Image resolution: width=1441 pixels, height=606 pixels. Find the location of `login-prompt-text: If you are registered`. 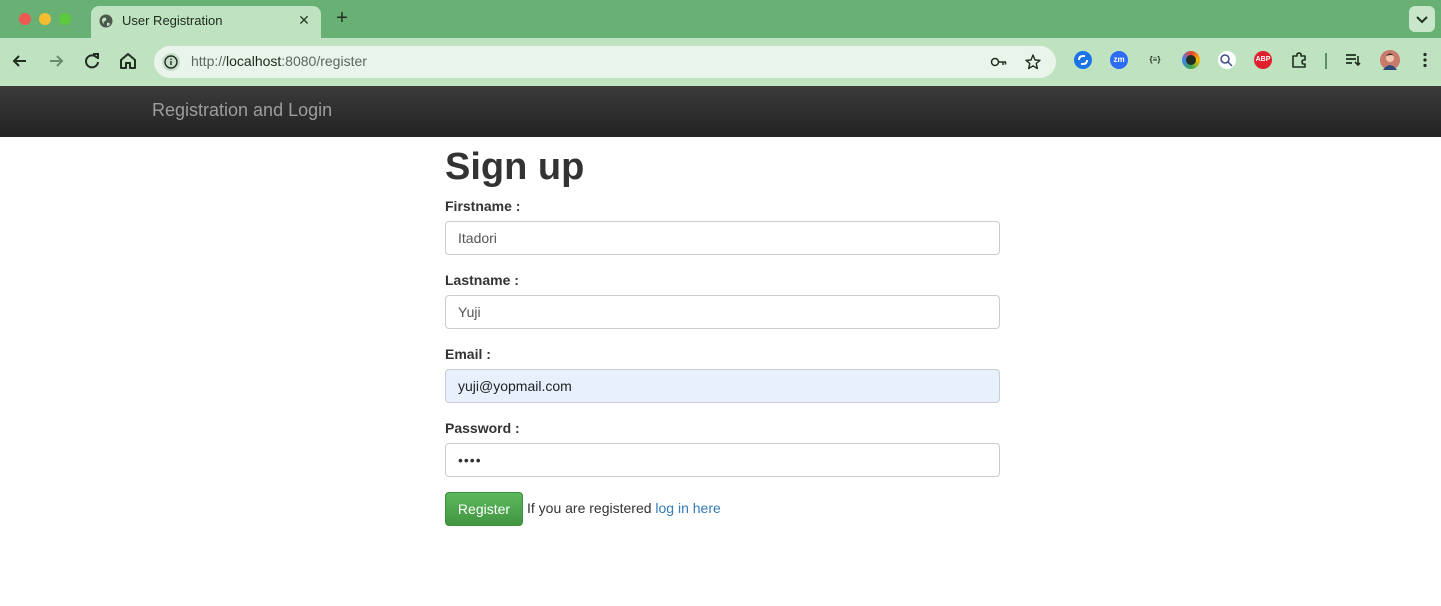

login-prompt-text: If you are registered is located at coordinates (589, 508).